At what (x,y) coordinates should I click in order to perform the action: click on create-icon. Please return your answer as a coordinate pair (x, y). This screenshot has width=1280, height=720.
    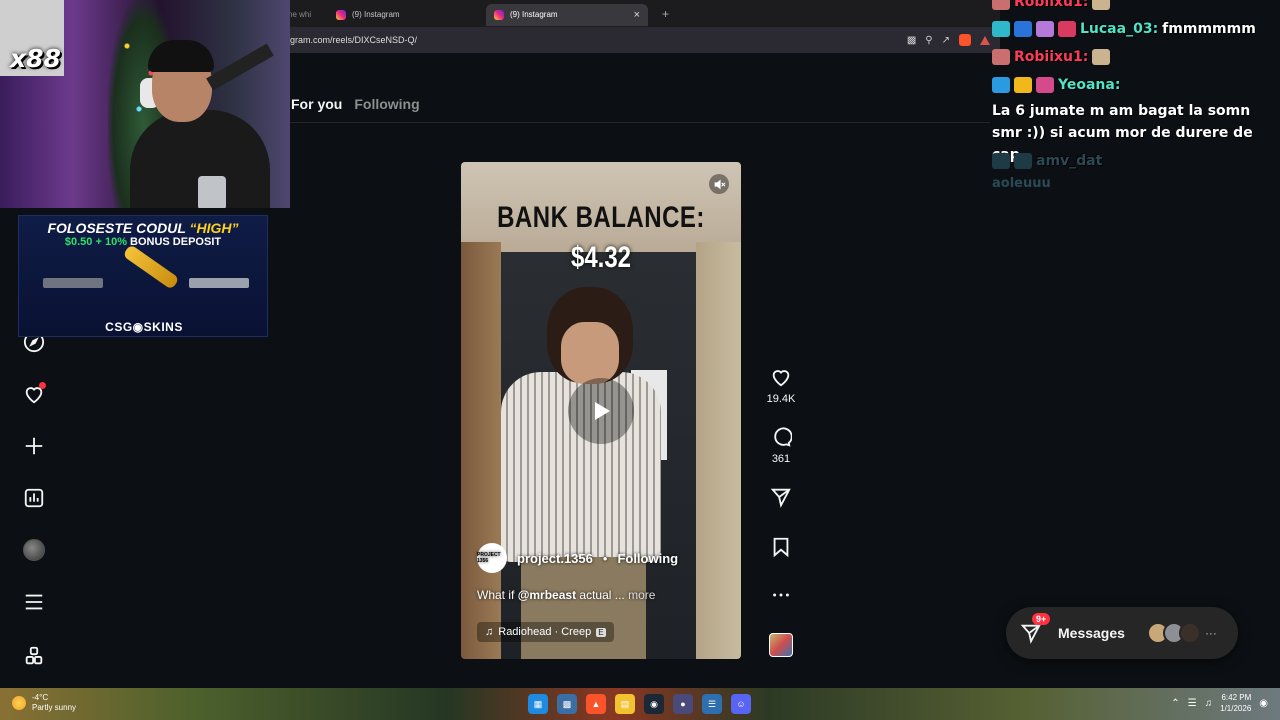
    Looking at the image, I should click on (34, 446).